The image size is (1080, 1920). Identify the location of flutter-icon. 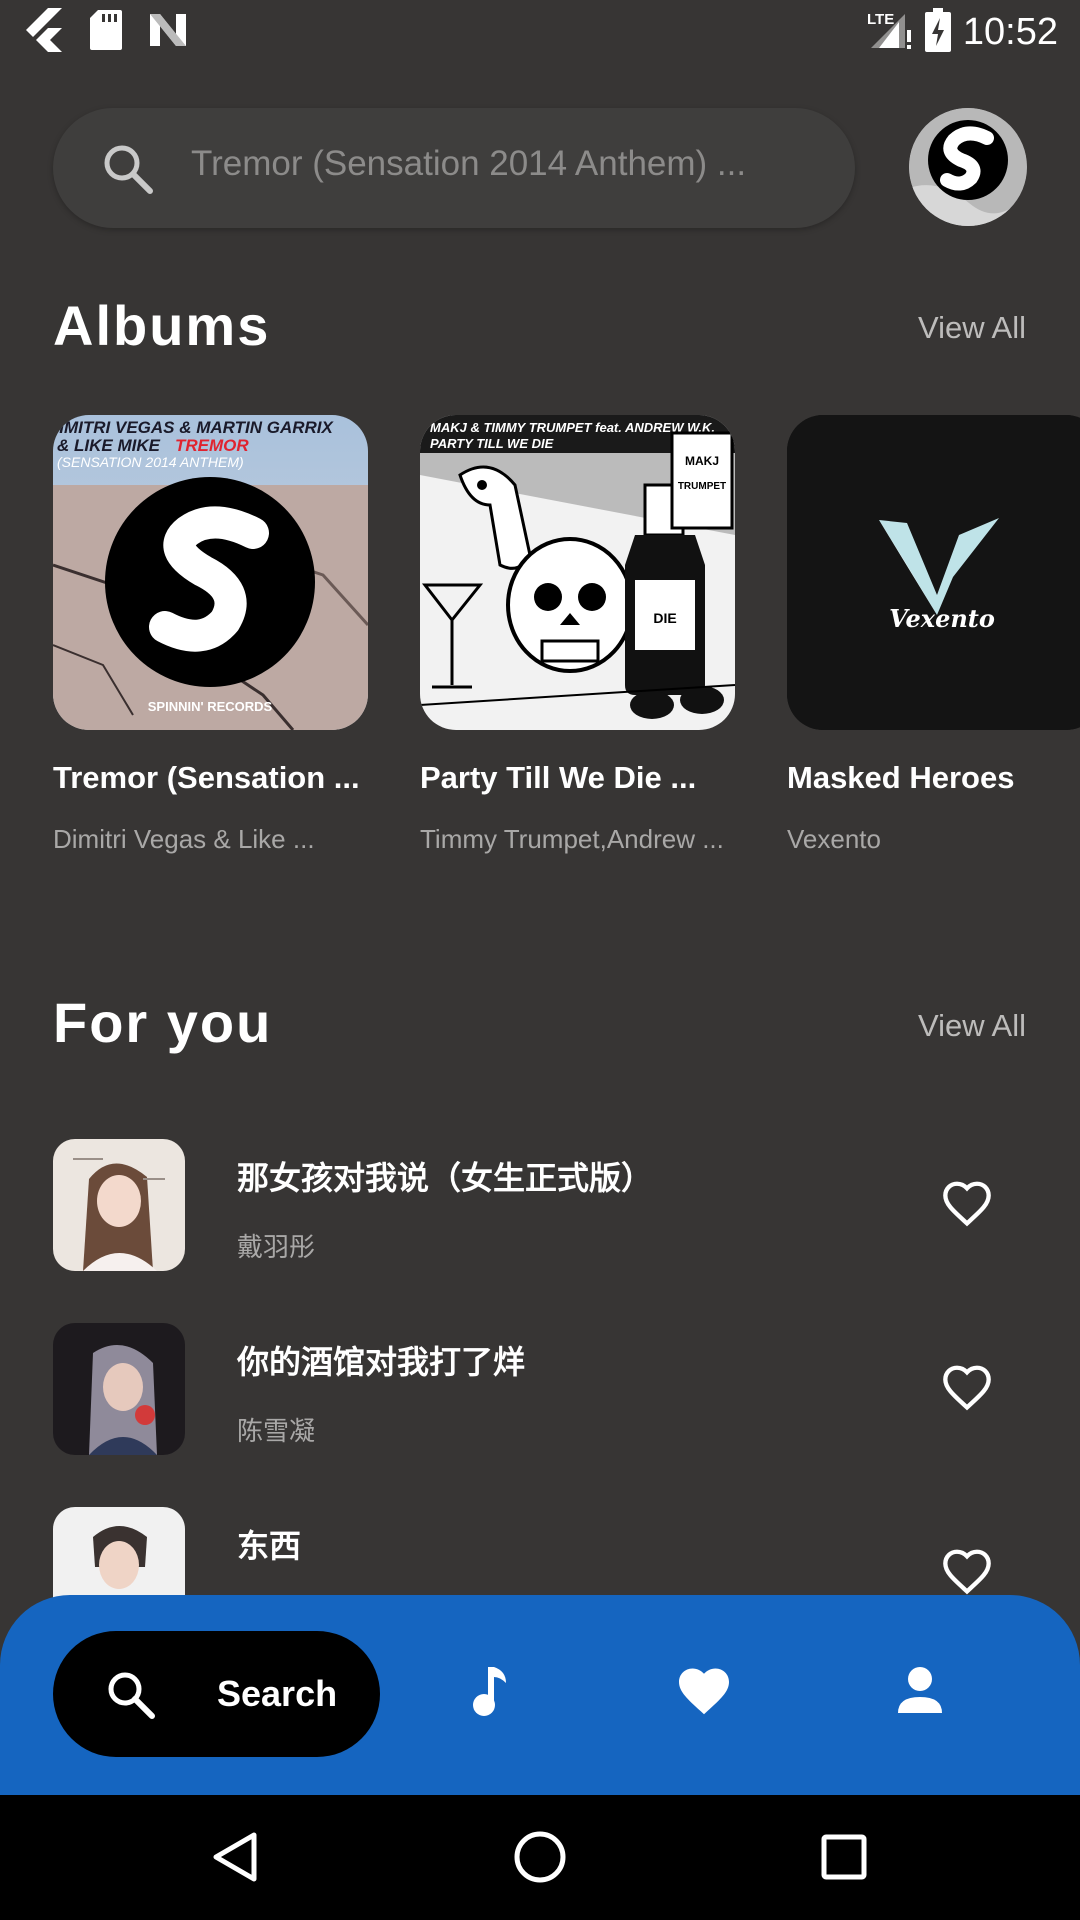
(45, 32).